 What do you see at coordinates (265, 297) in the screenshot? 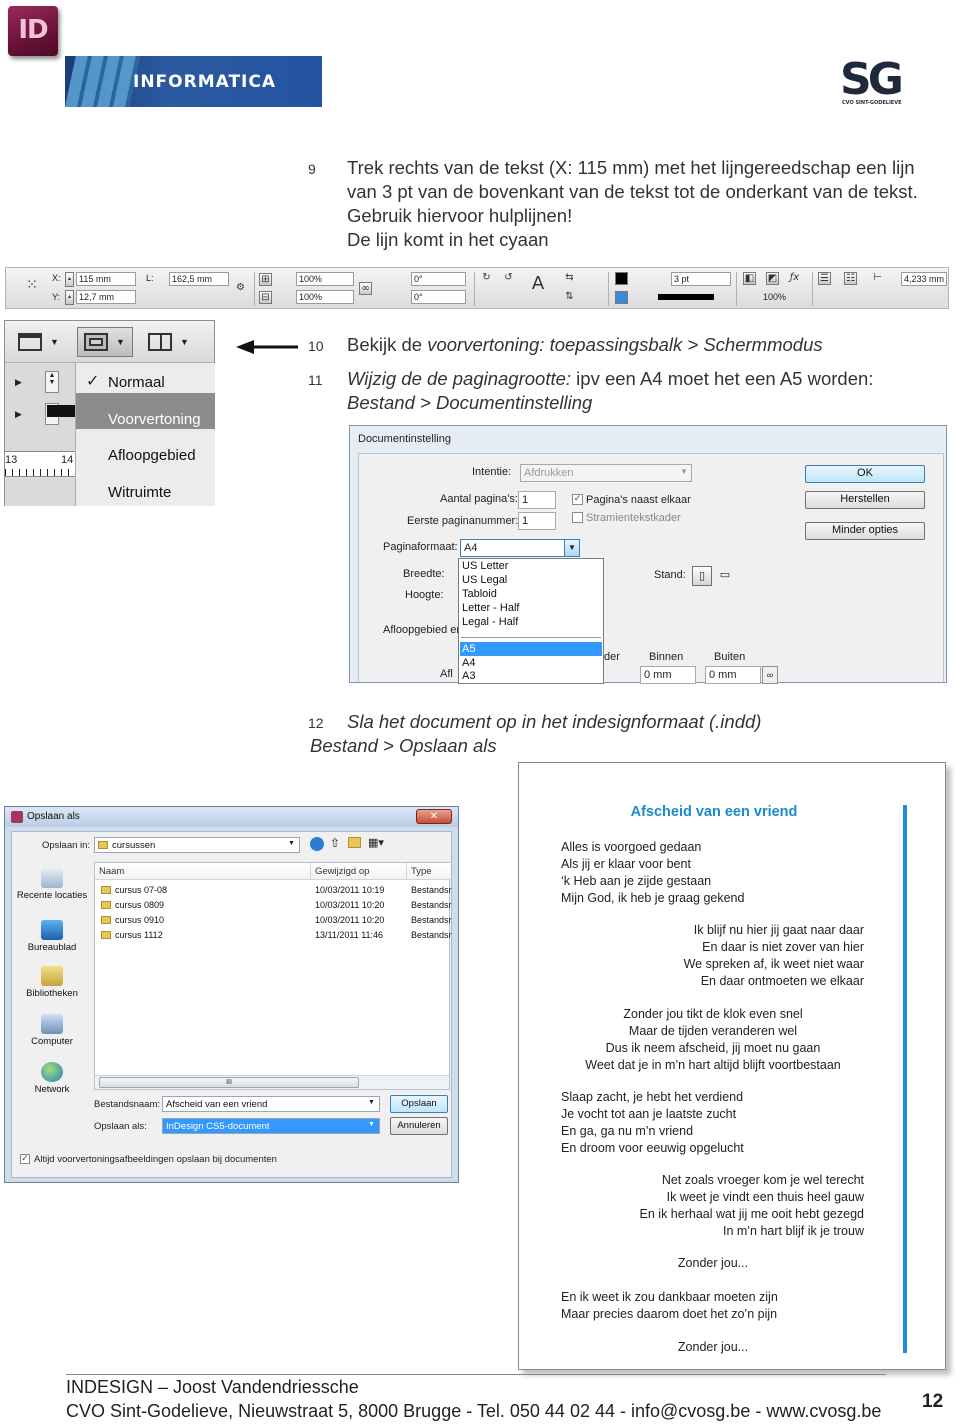
I see `scale-y-icon: ⊟` at bounding box center [265, 297].